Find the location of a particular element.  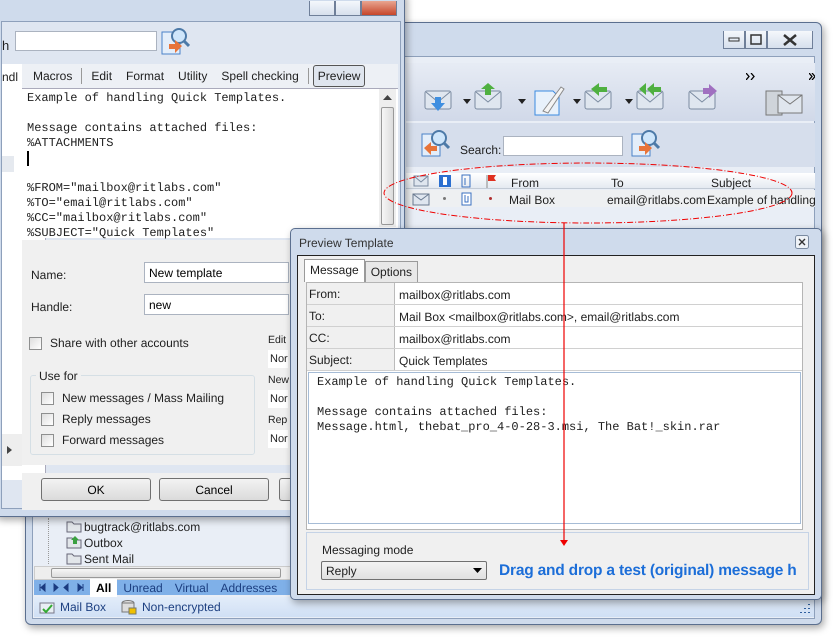

search-label: h is located at coordinates (6, 46).